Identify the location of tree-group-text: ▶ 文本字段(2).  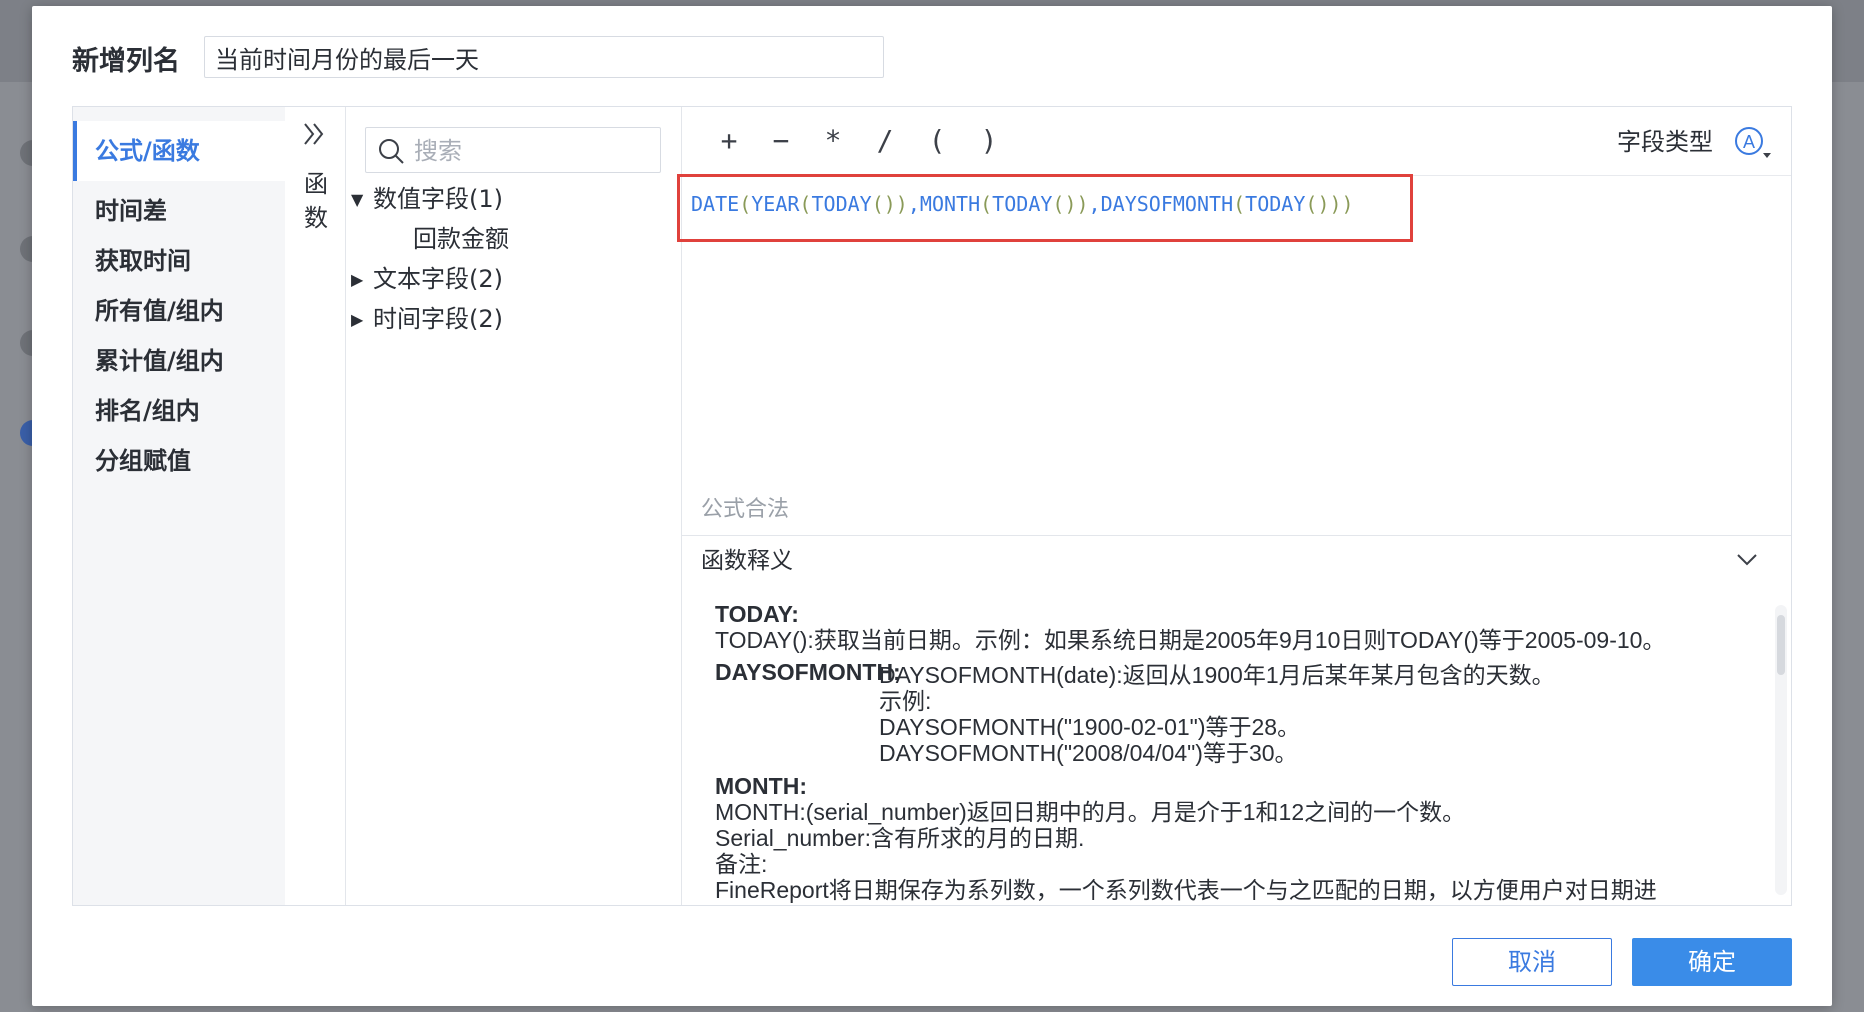
(427, 279).